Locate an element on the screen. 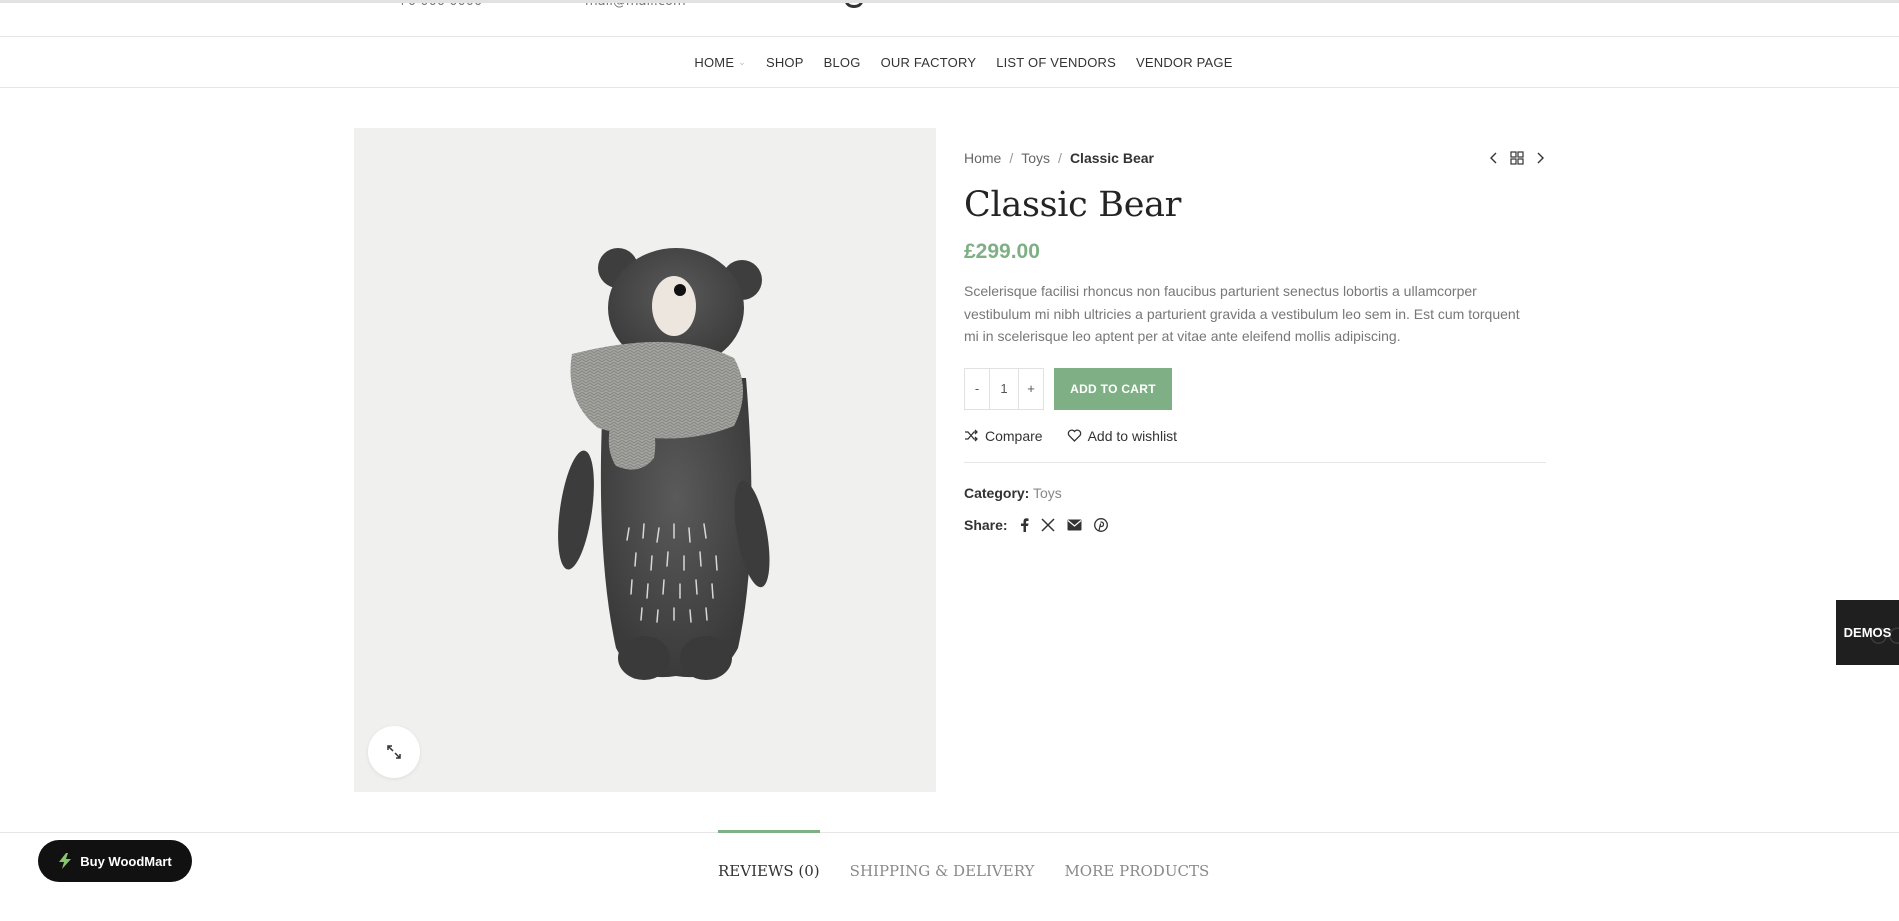  bolt-icon is located at coordinates (65, 861).